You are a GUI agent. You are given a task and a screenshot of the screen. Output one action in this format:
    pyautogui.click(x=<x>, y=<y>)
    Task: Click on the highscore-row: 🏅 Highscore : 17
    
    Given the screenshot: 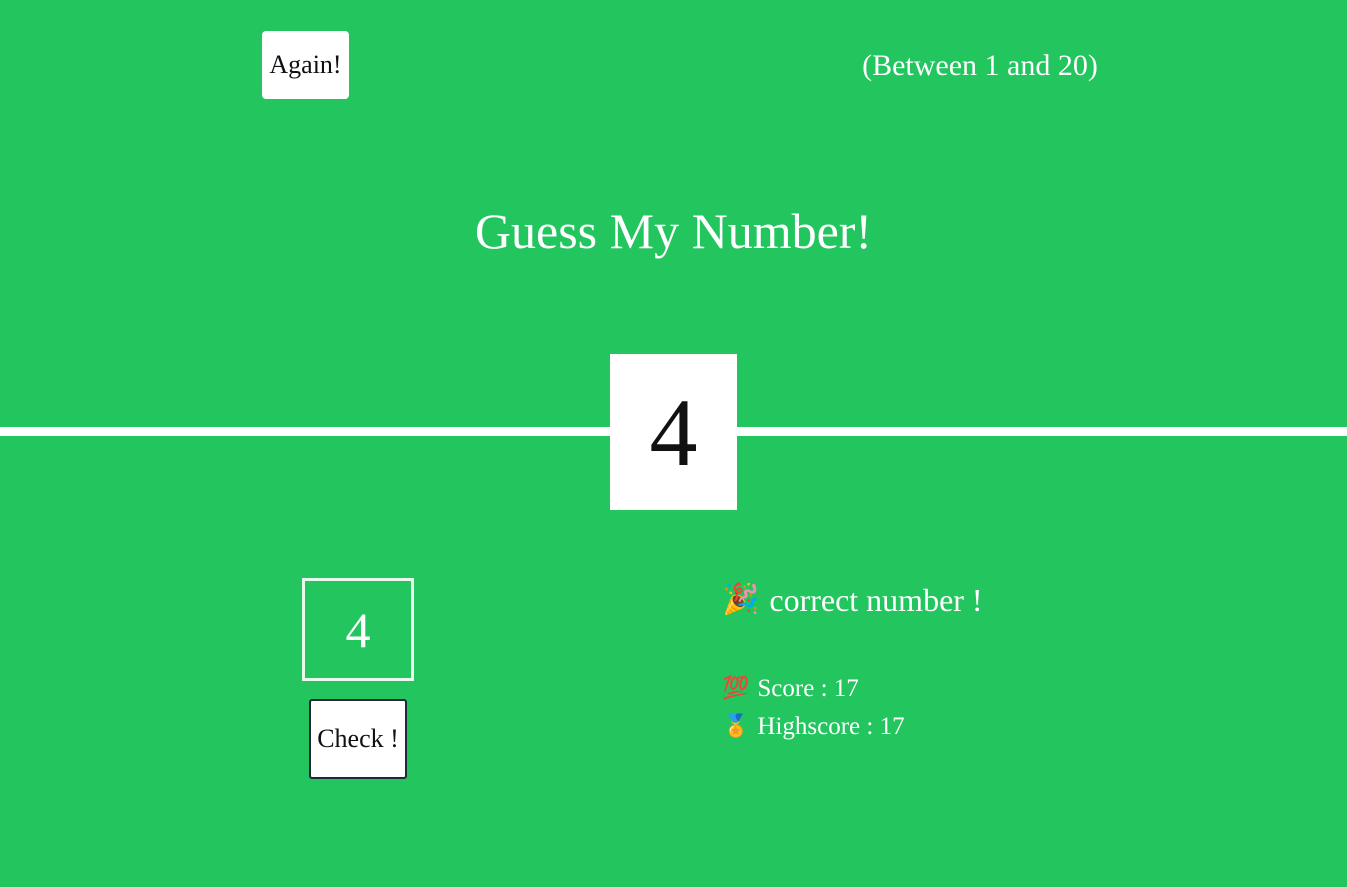 What is the action you would take?
    pyautogui.click(x=932, y=727)
    